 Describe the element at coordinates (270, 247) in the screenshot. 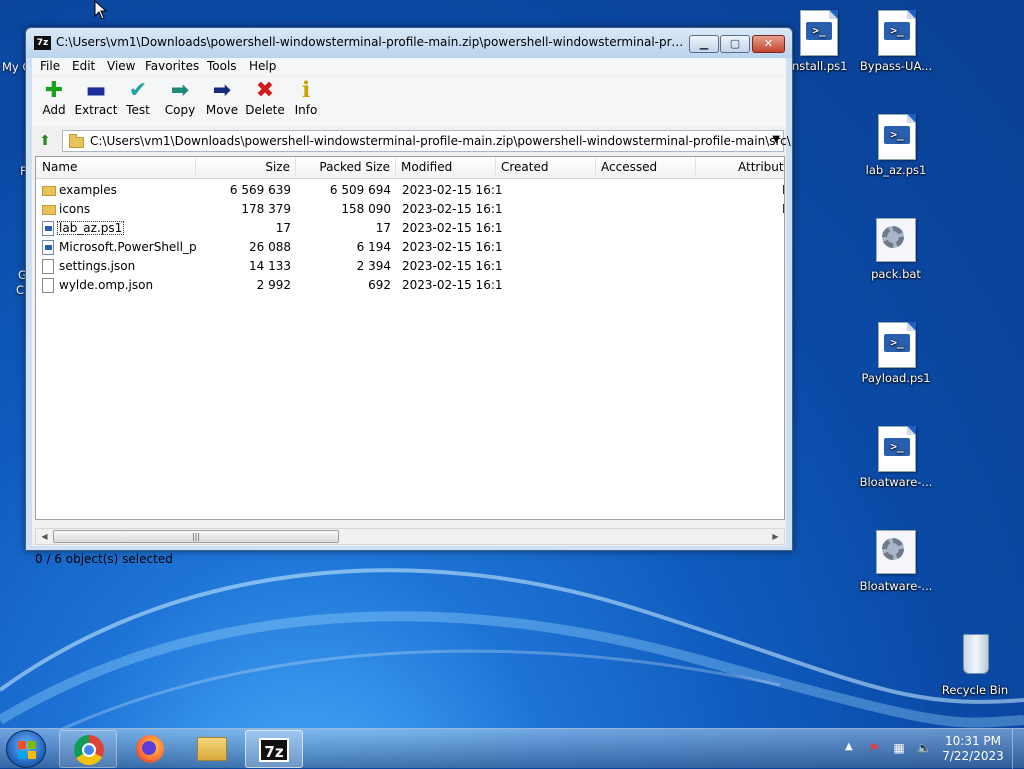

I see `file-size: 26 088` at that location.